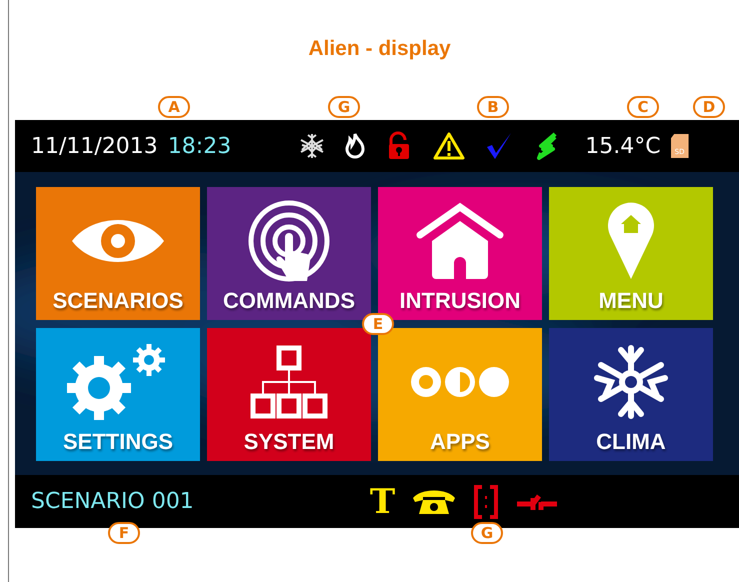 Image resolution: width=739 pixels, height=582 pixels. What do you see at coordinates (383, 501) in the screenshot?
I see `text-icon: T` at bounding box center [383, 501].